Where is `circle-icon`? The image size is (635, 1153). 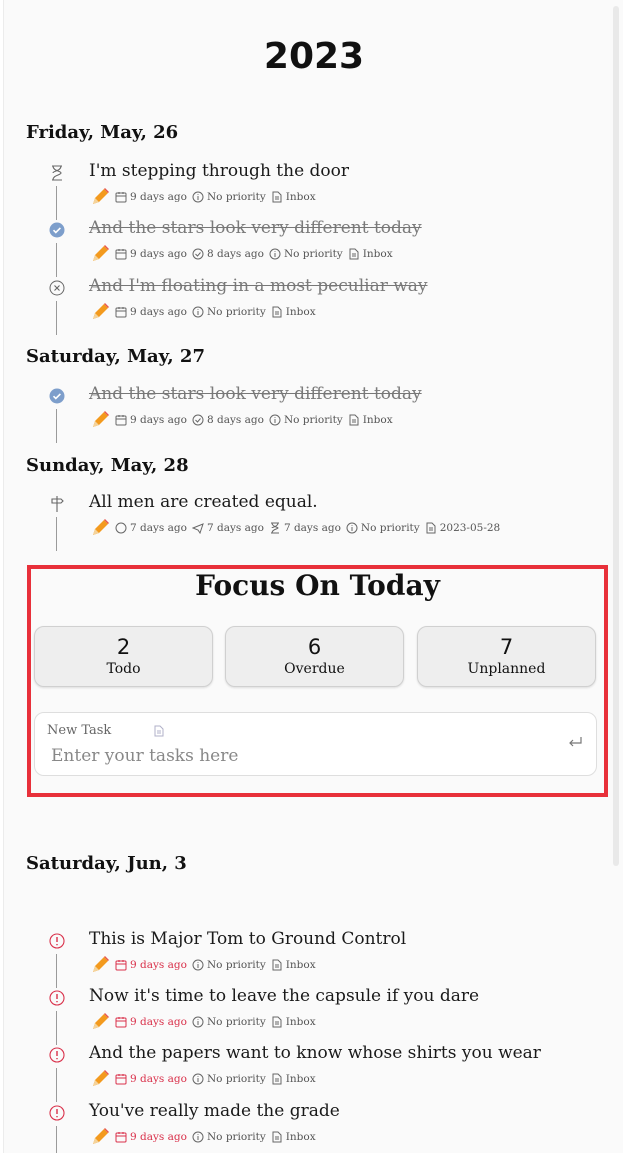
circle-icon is located at coordinates (121, 528).